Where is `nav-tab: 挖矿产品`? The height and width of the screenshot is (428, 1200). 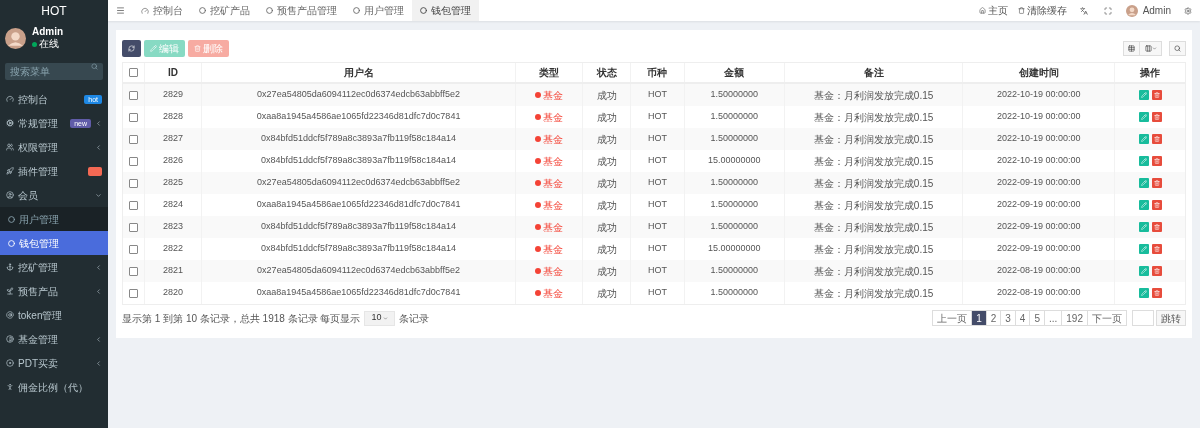 nav-tab: 挖矿产品 is located at coordinates (224, 10).